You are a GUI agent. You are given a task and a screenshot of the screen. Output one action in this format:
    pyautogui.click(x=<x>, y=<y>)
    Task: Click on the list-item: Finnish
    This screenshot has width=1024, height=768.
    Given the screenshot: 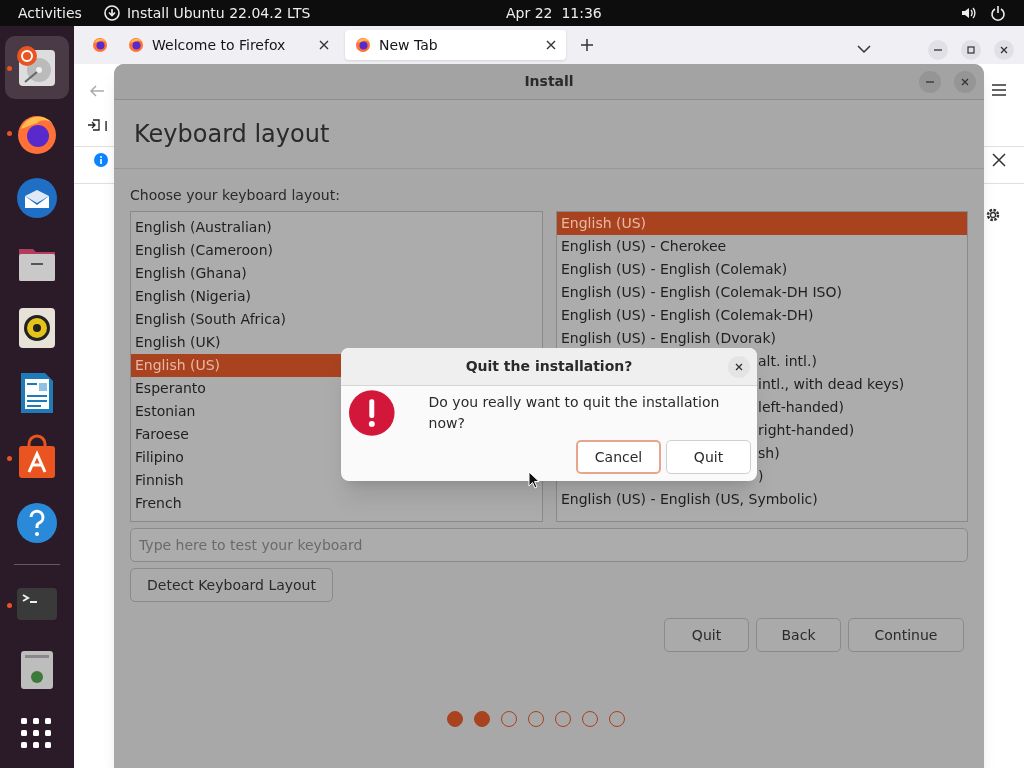 What is the action you would take?
    pyautogui.click(x=159, y=480)
    